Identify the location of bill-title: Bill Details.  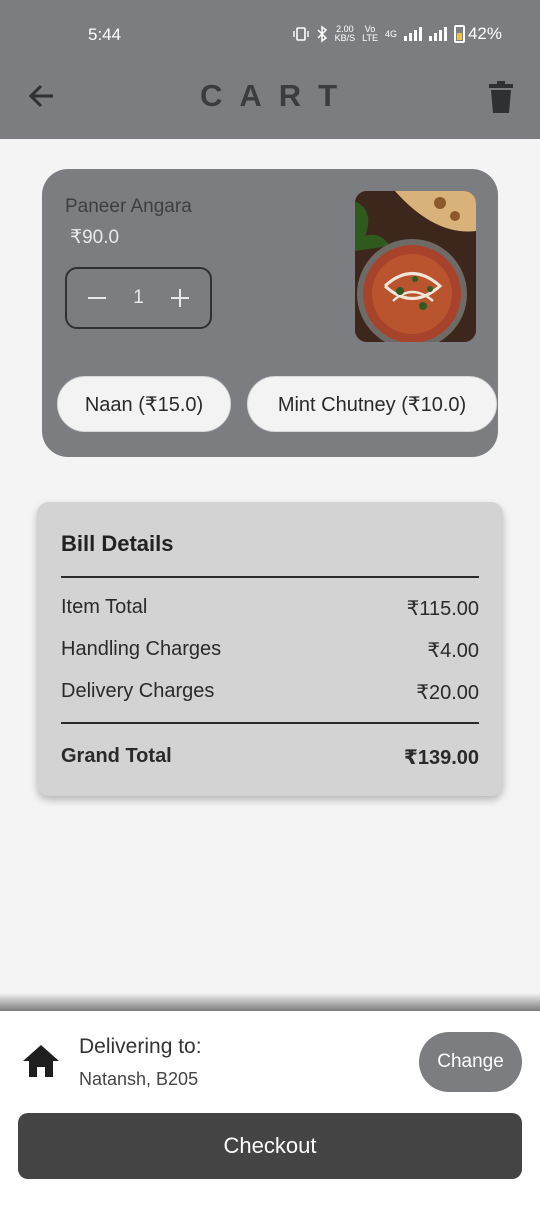
(117, 543).